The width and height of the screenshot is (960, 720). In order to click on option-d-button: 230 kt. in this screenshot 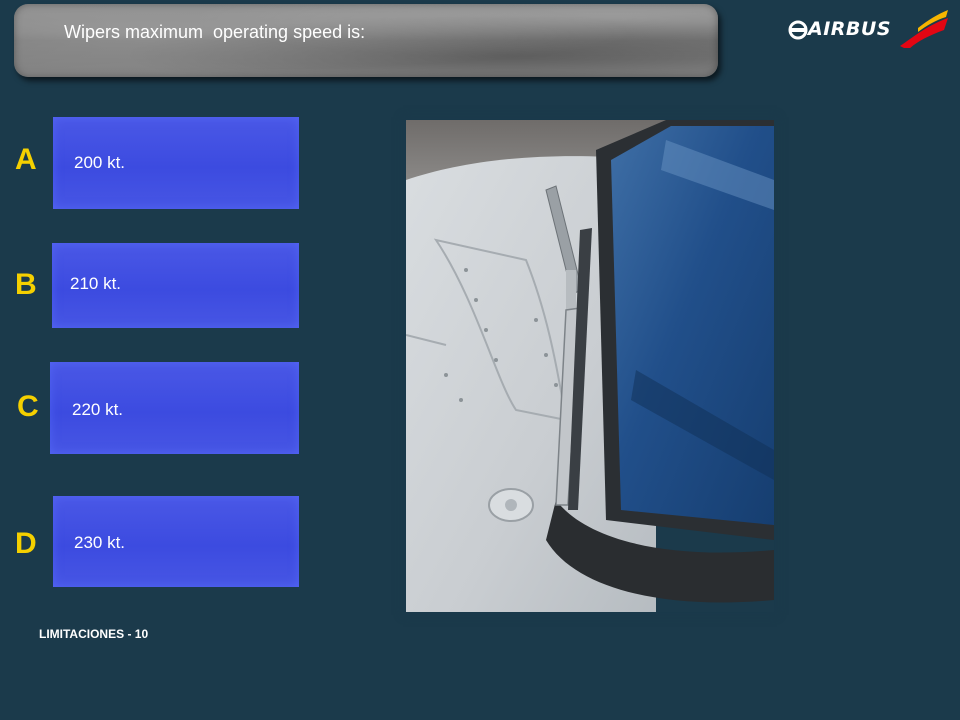, I will do `click(176, 541)`.